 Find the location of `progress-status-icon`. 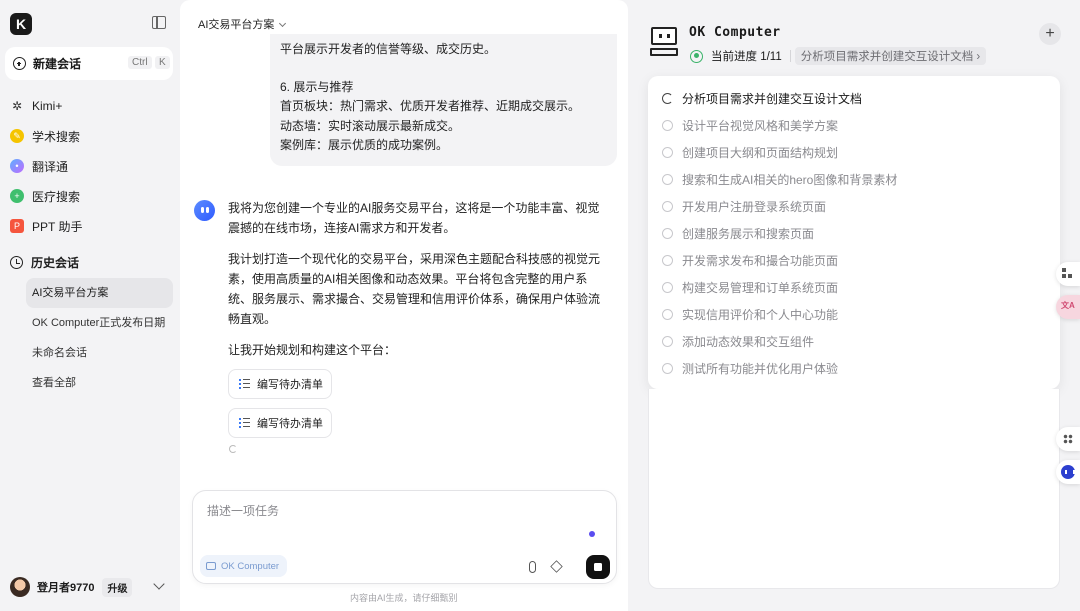

progress-status-icon is located at coordinates (696, 56).